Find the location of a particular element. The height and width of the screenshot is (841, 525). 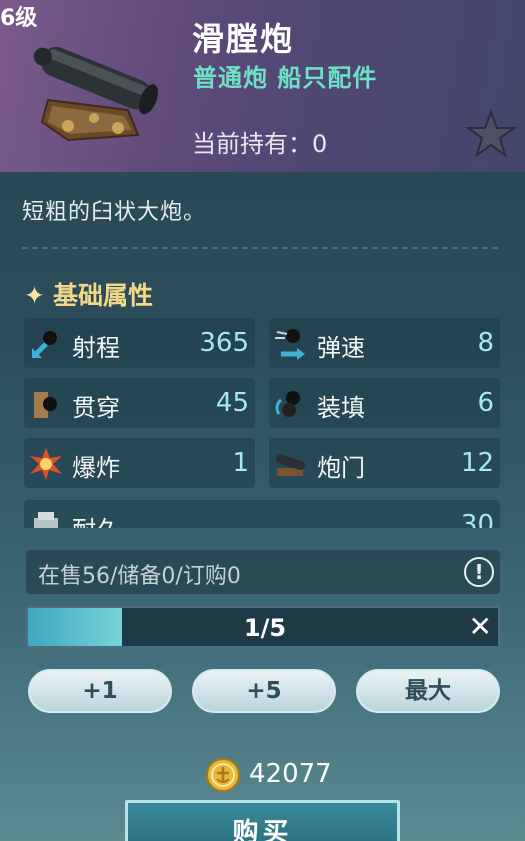

clear-icon: ✕ is located at coordinates (480, 627).